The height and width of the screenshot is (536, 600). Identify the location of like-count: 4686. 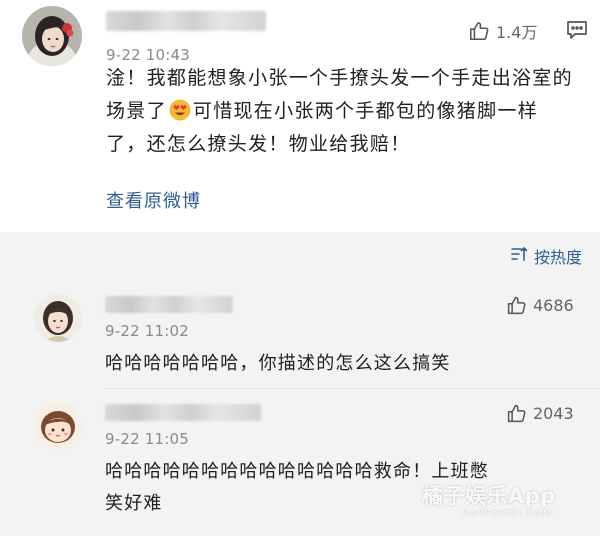
(553, 305).